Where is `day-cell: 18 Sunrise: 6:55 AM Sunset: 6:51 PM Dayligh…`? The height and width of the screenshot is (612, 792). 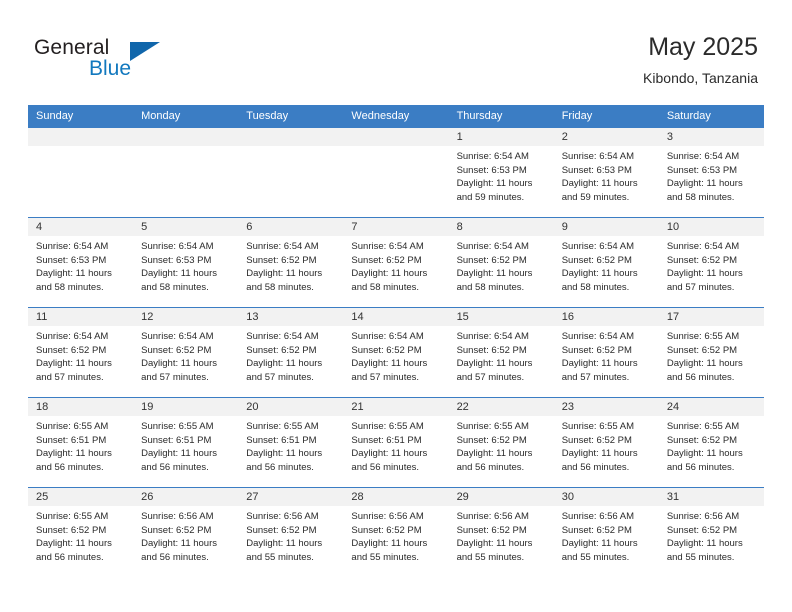 day-cell: 18 Sunrise: 6:55 AM Sunset: 6:51 PM Dayligh… is located at coordinates (81, 442).